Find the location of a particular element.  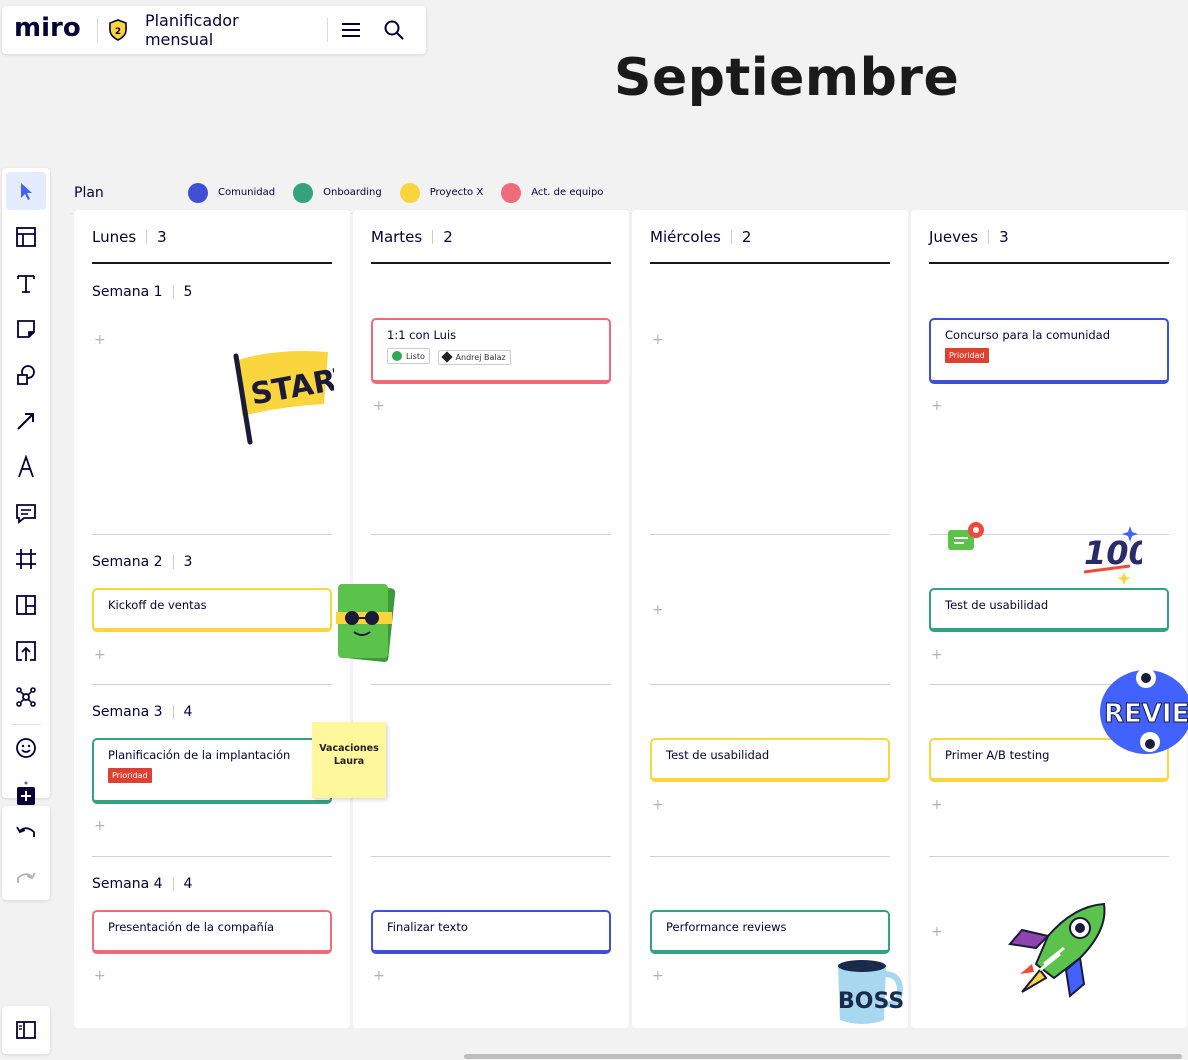

priority-tag: Prioridad is located at coordinates (130, 775).